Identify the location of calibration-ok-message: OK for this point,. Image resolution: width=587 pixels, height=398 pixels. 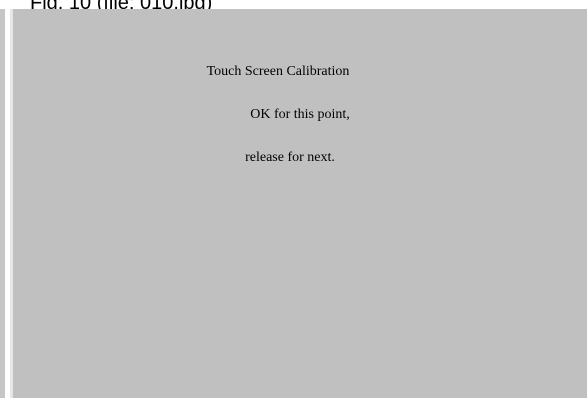
(300, 114).